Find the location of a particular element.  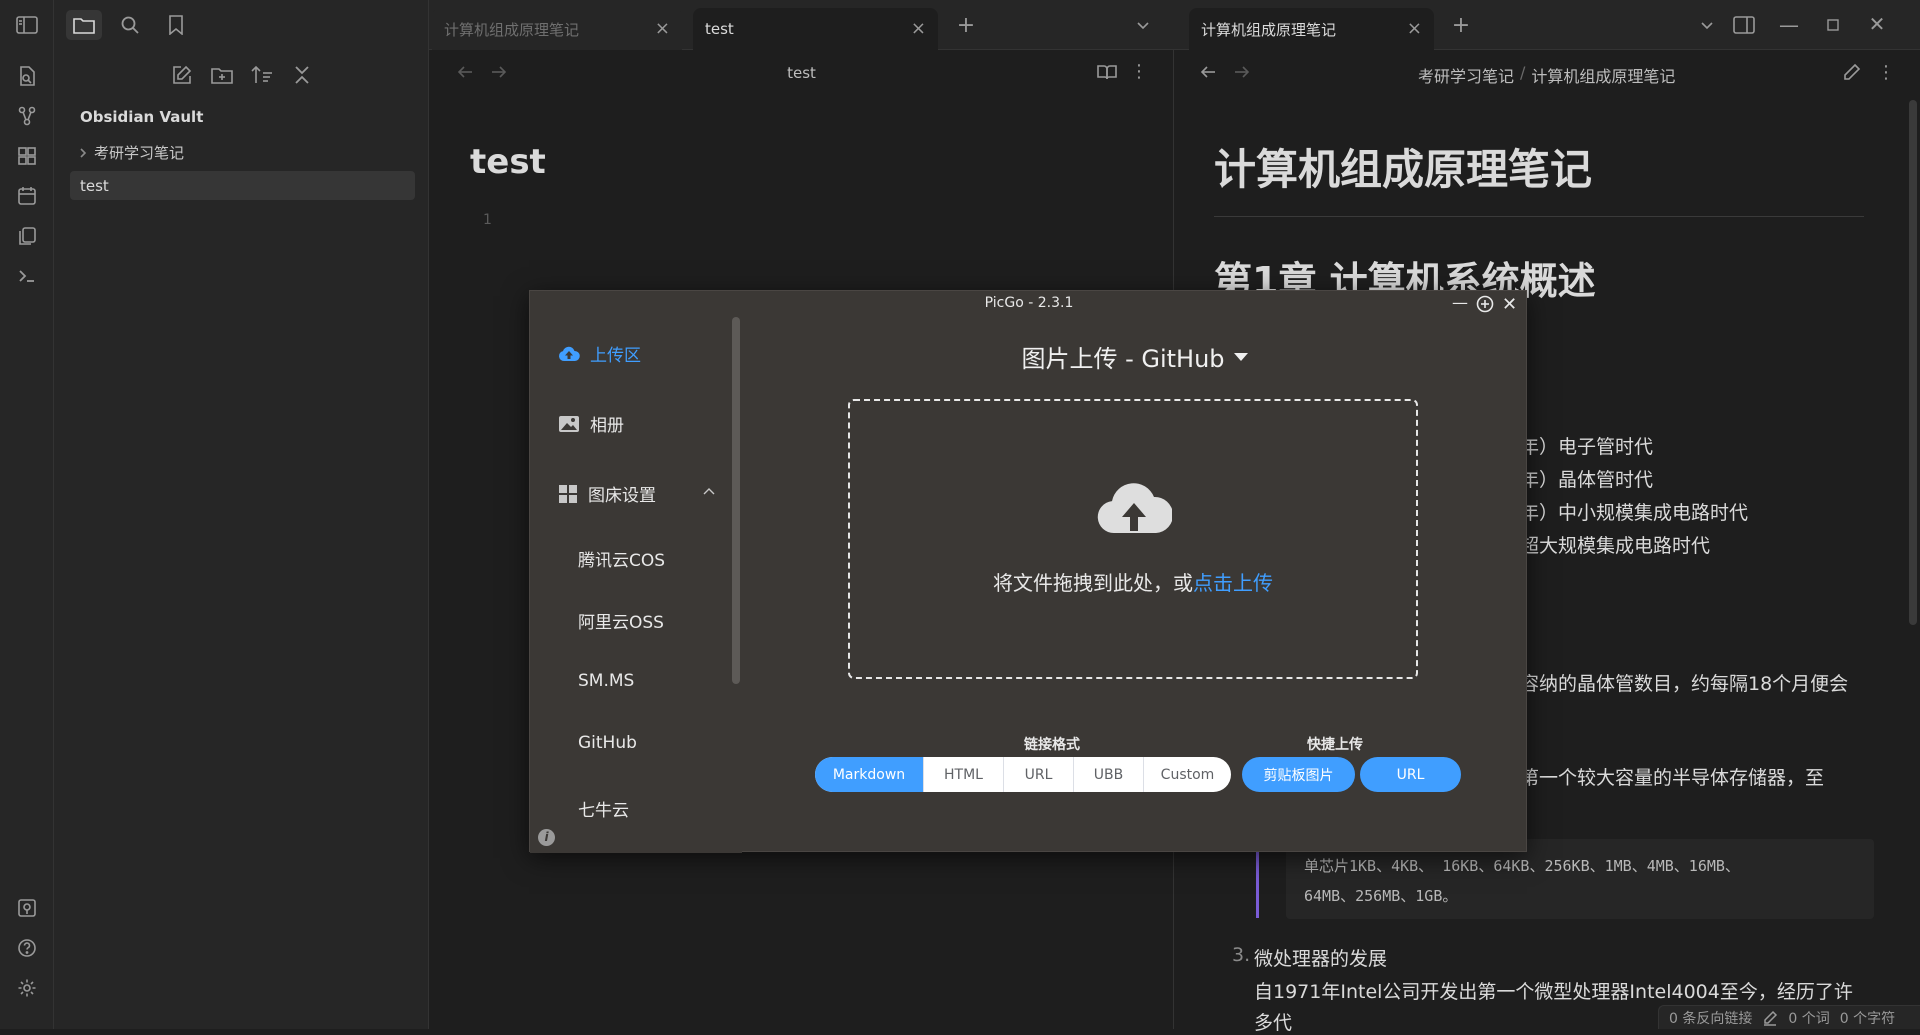

close-icon: ✕ is located at coordinates (1511, 304).